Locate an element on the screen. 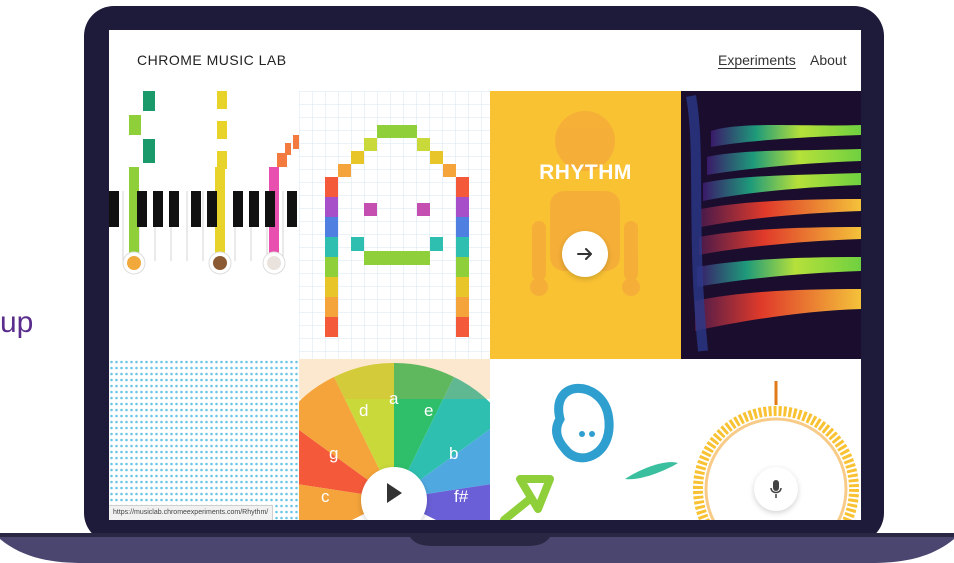 The image size is (954, 563). tile-kandinsky-shapes is located at coordinates (585, 439).